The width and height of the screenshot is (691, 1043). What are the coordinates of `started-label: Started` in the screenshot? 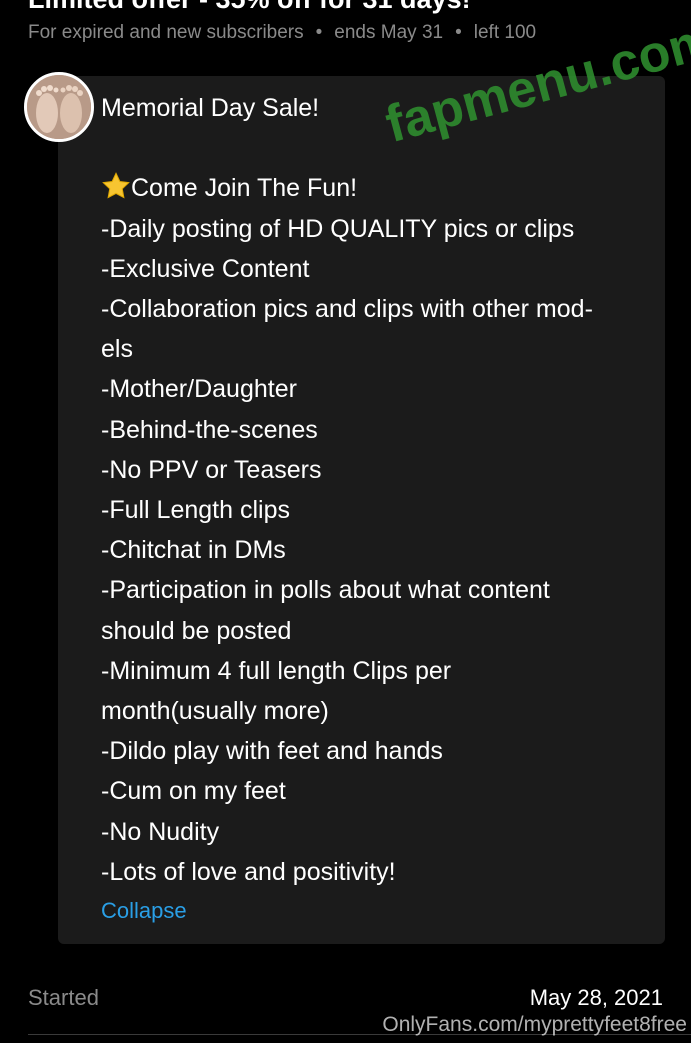 It's located at (63, 997).